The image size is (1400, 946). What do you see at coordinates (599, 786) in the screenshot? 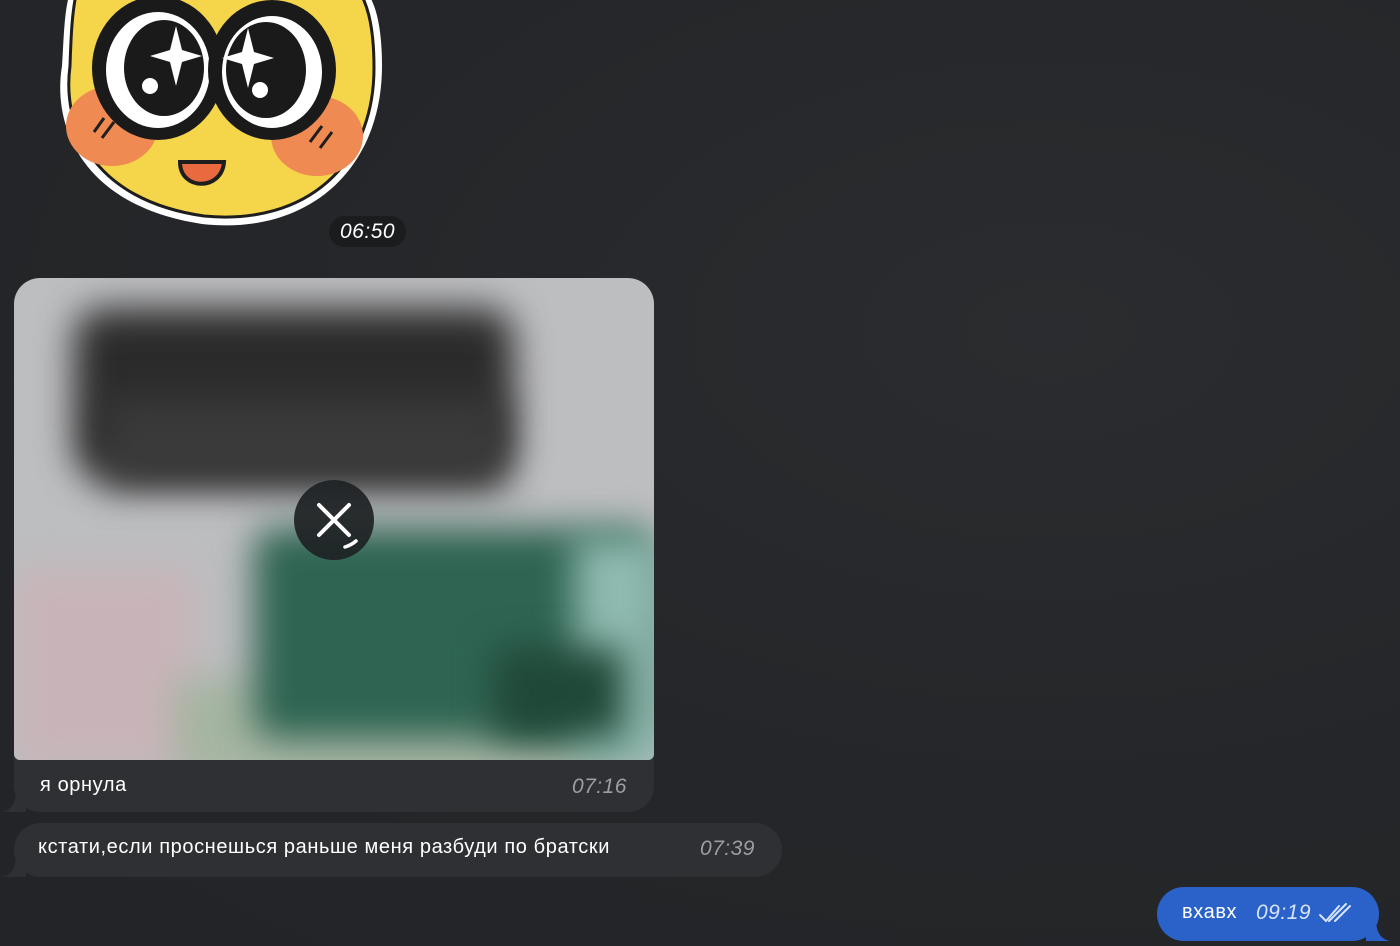
I see `photo-timestamp: 07:16` at bounding box center [599, 786].